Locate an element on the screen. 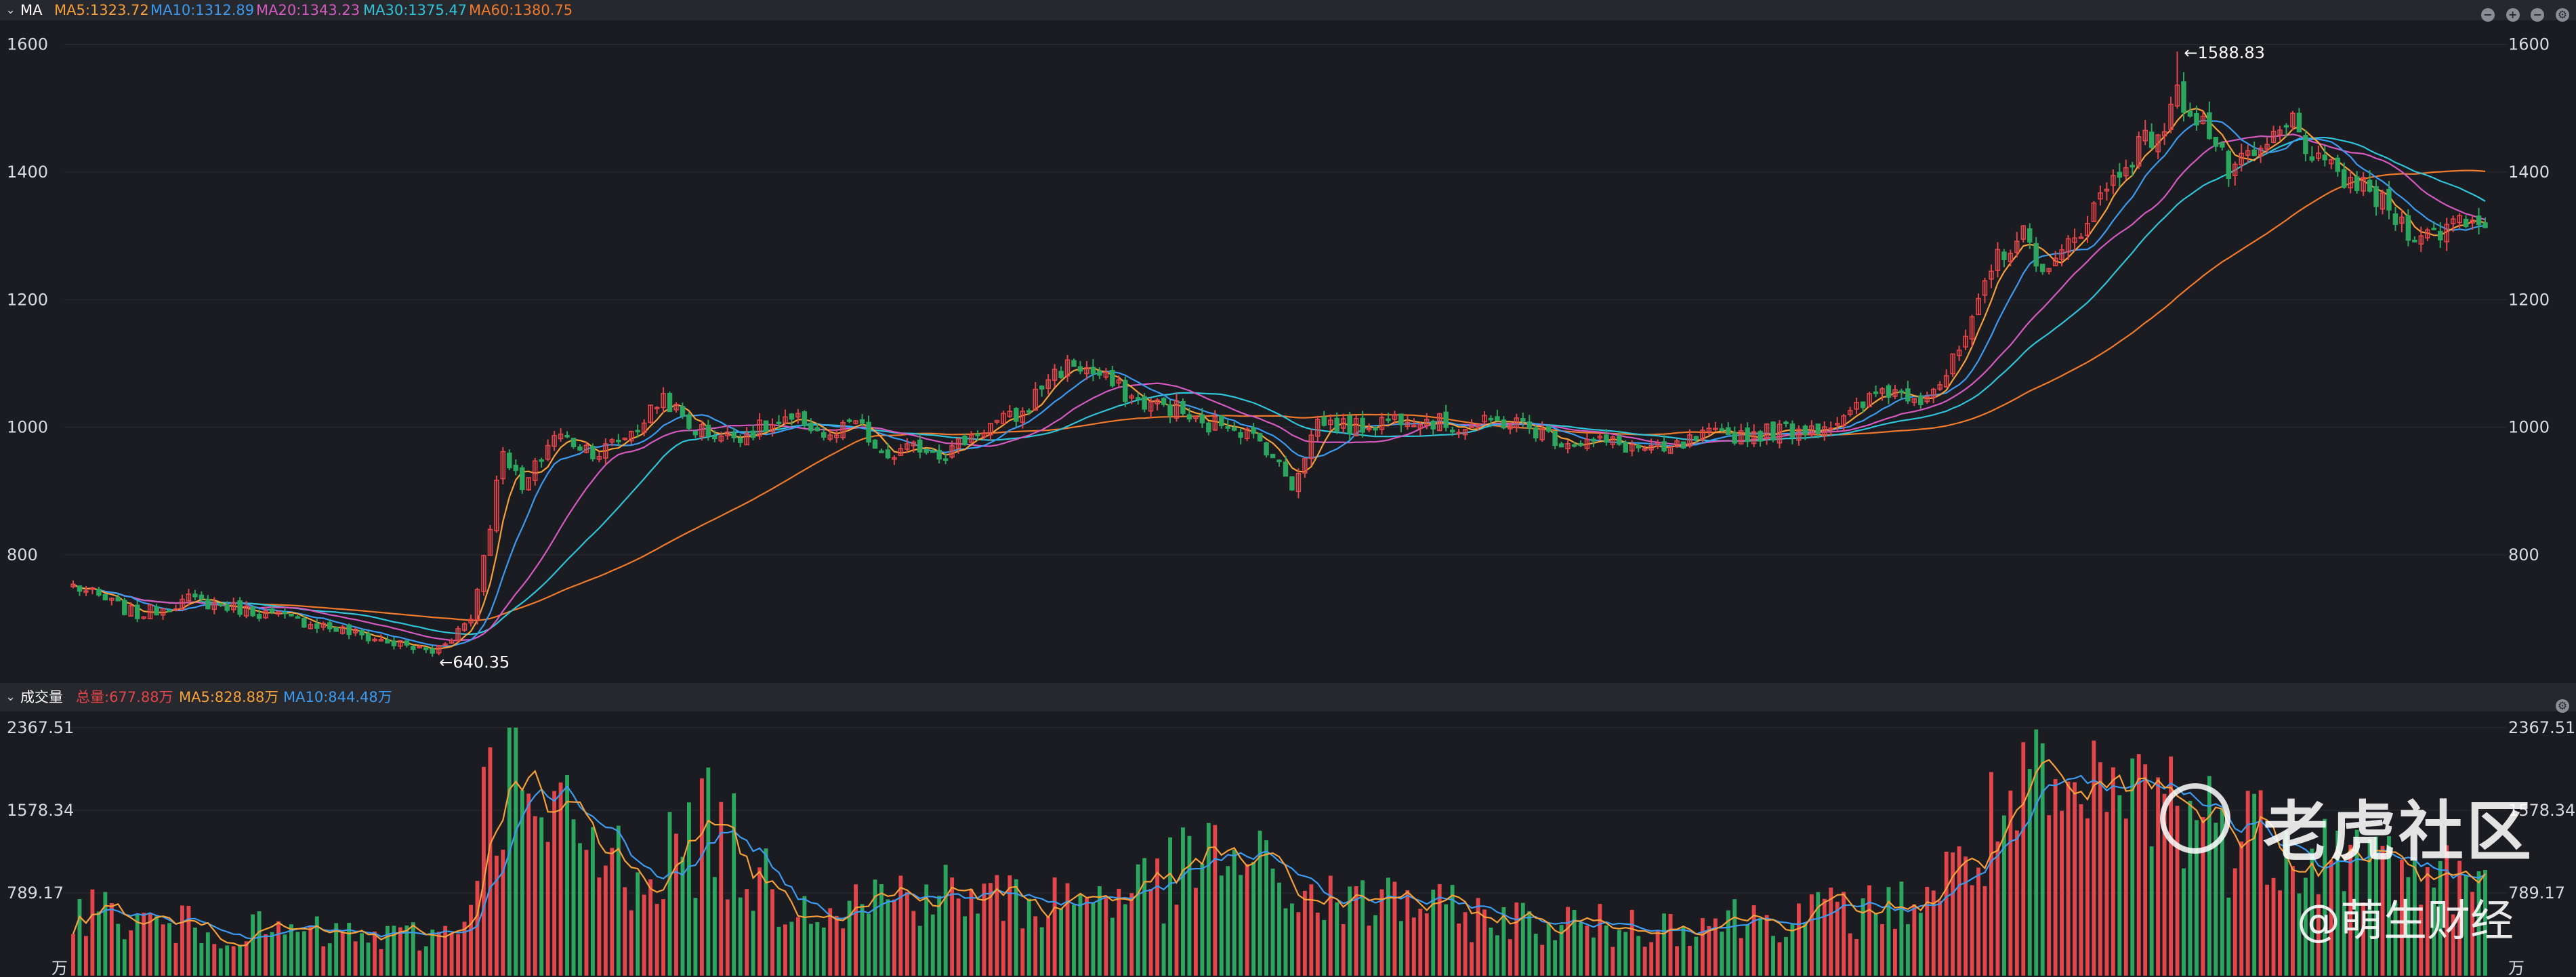 Image resolution: width=2576 pixels, height=977 pixels. volume-total: 总量:677.88万 is located at coordinates (124, 697).